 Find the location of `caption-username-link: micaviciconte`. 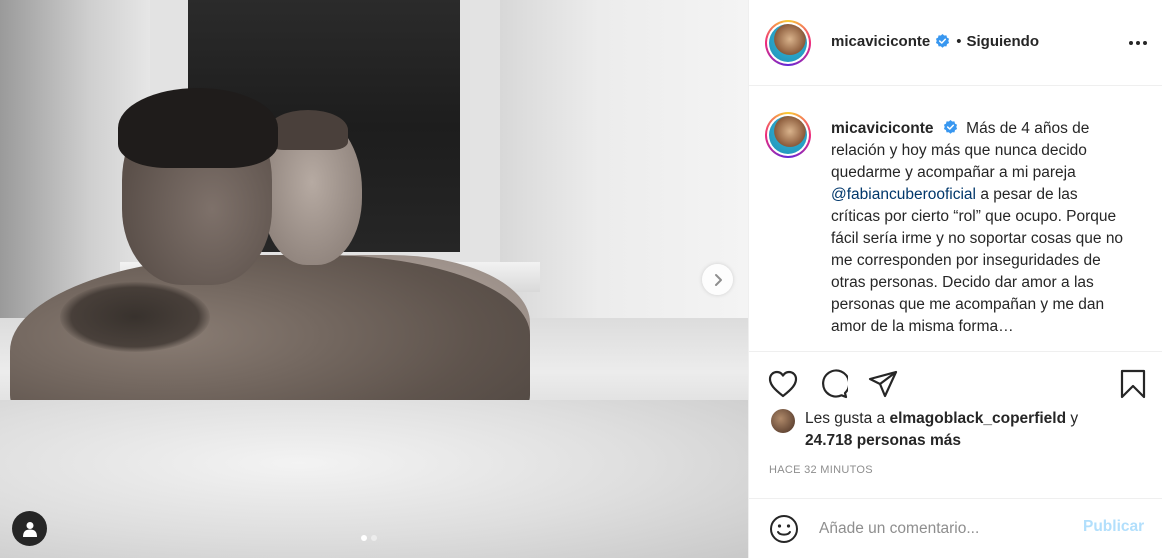

caption-username-link: micaviciconte is located at coordinates (882, 128).